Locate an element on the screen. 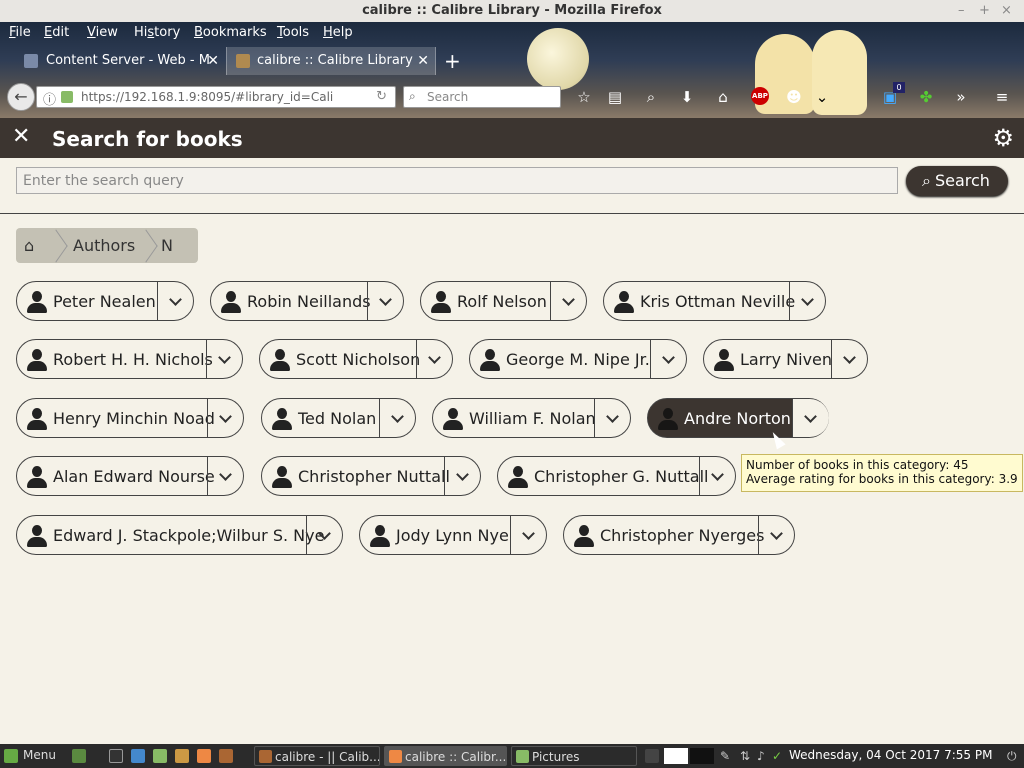 This screenshot has width=1024, height=768. author-button-highlighted: Andre Norton is located at coordinates (738, 418).